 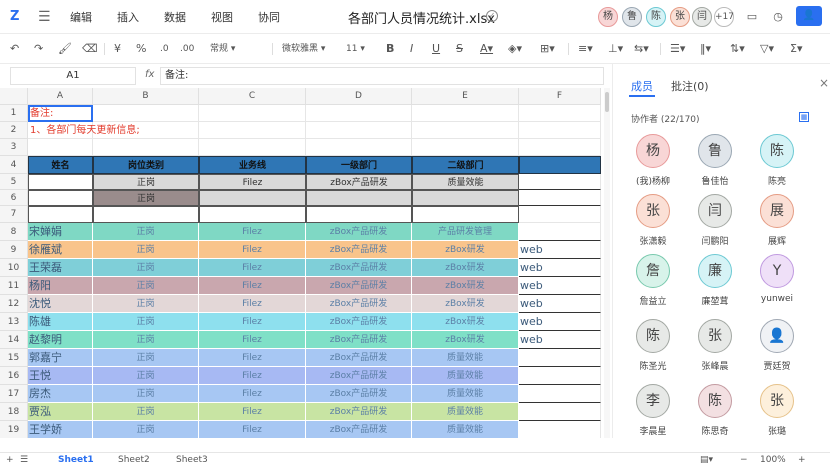 What do you see at coordinates (773, 459) in the screenshot?
I see `zoom-level: 100%` at bounding box center [773, 459].